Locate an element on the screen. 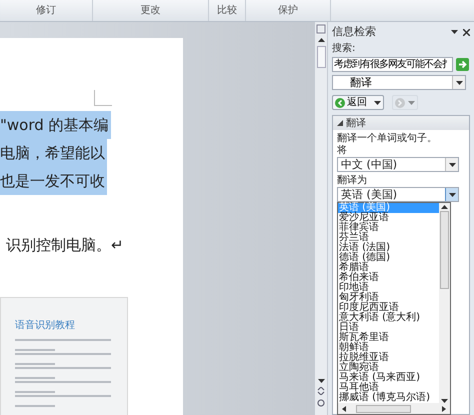 The width and height of the screenshot is (474, 415). language-option: 朝鲜语 is located at coordinates (388, 348).